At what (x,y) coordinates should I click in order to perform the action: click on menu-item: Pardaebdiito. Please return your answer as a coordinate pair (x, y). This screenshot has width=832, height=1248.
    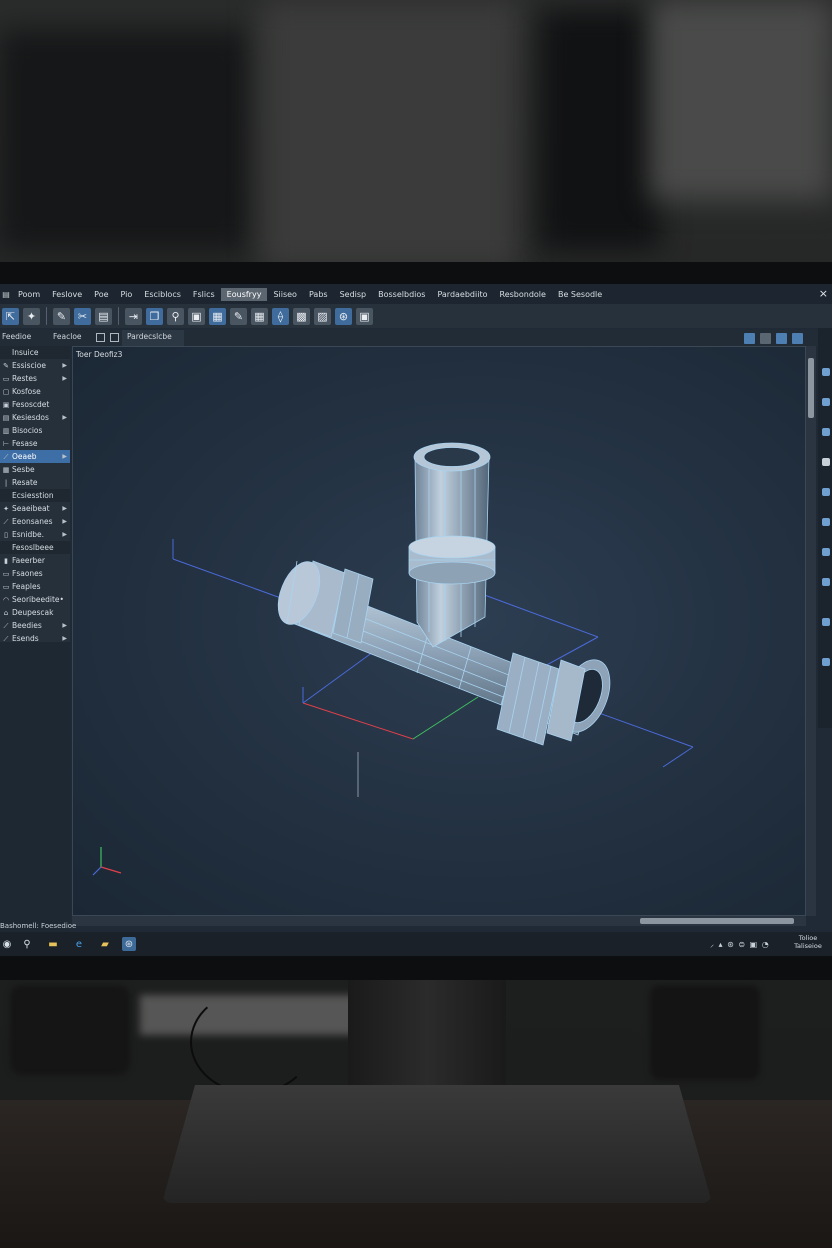
    Looking at the image, I should click on (462, 294).